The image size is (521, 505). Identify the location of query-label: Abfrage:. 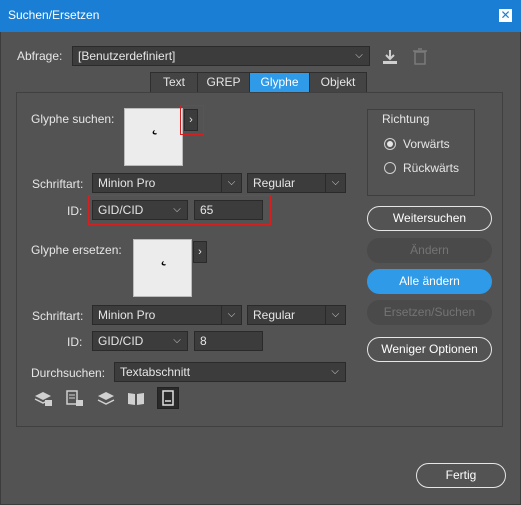
(40, 56).